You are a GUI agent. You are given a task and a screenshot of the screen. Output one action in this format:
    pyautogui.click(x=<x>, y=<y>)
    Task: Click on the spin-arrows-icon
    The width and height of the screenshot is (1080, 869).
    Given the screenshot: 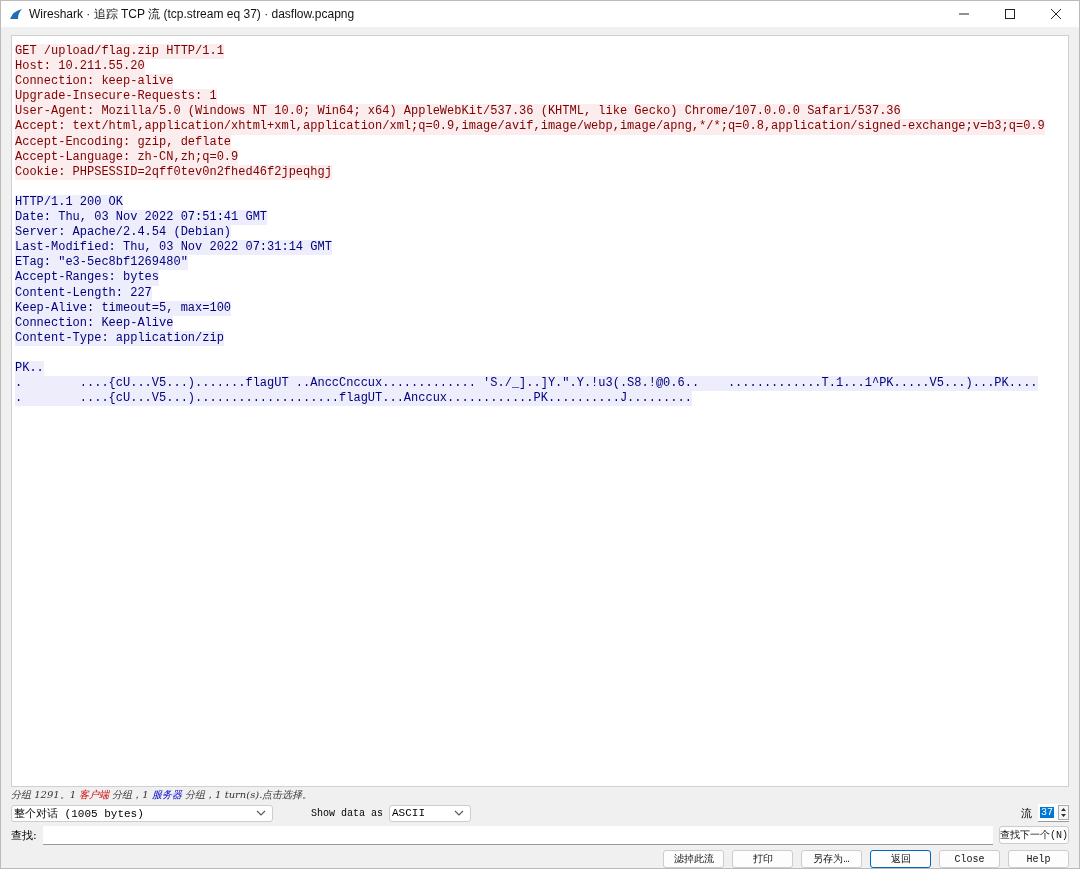 What is the action you would take?
    pyautogui.click(x=1063, y=812)
    